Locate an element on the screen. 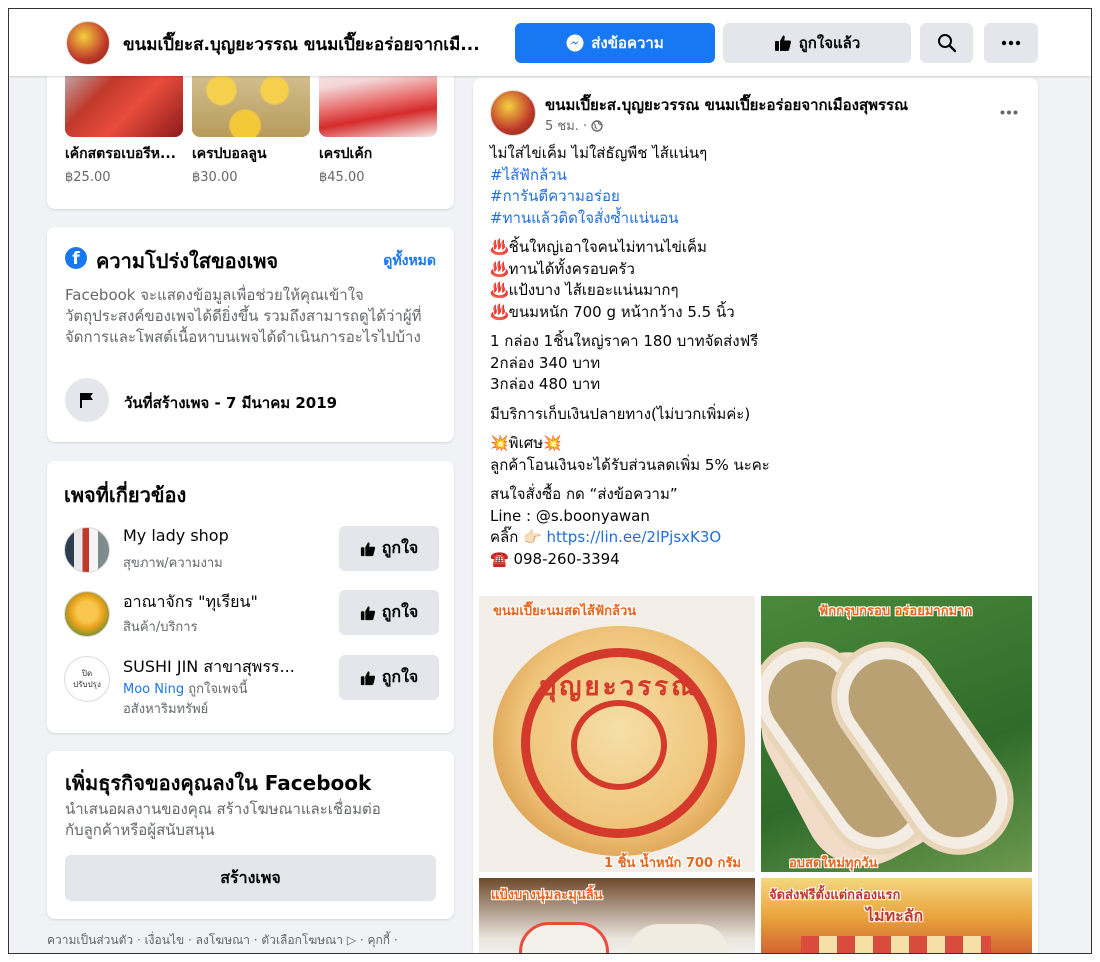 The image size is (1100, 962). shop-item-name: เครปบอลลูน is located at coordinates (229, 154).